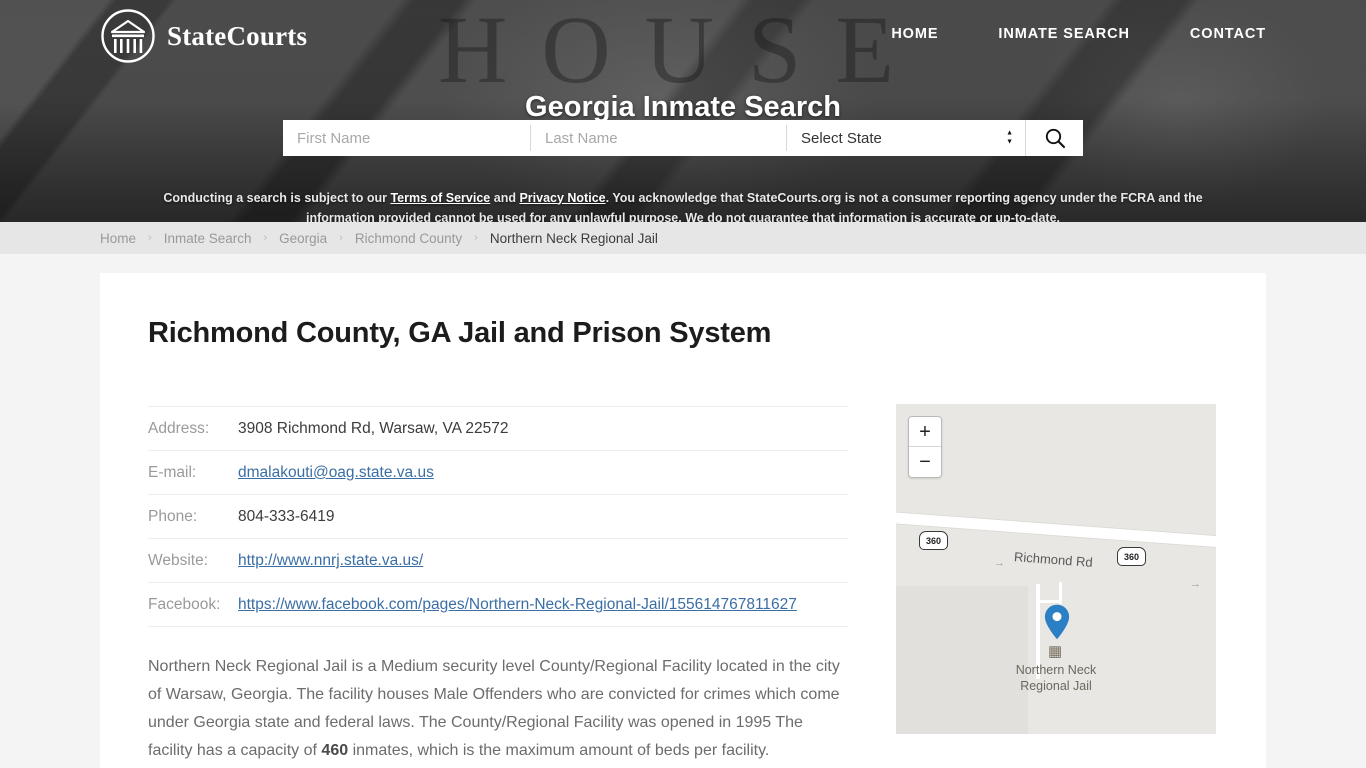  I want to click on website-link: http://www.nnrj.state.va.us/, so click(330, 560).